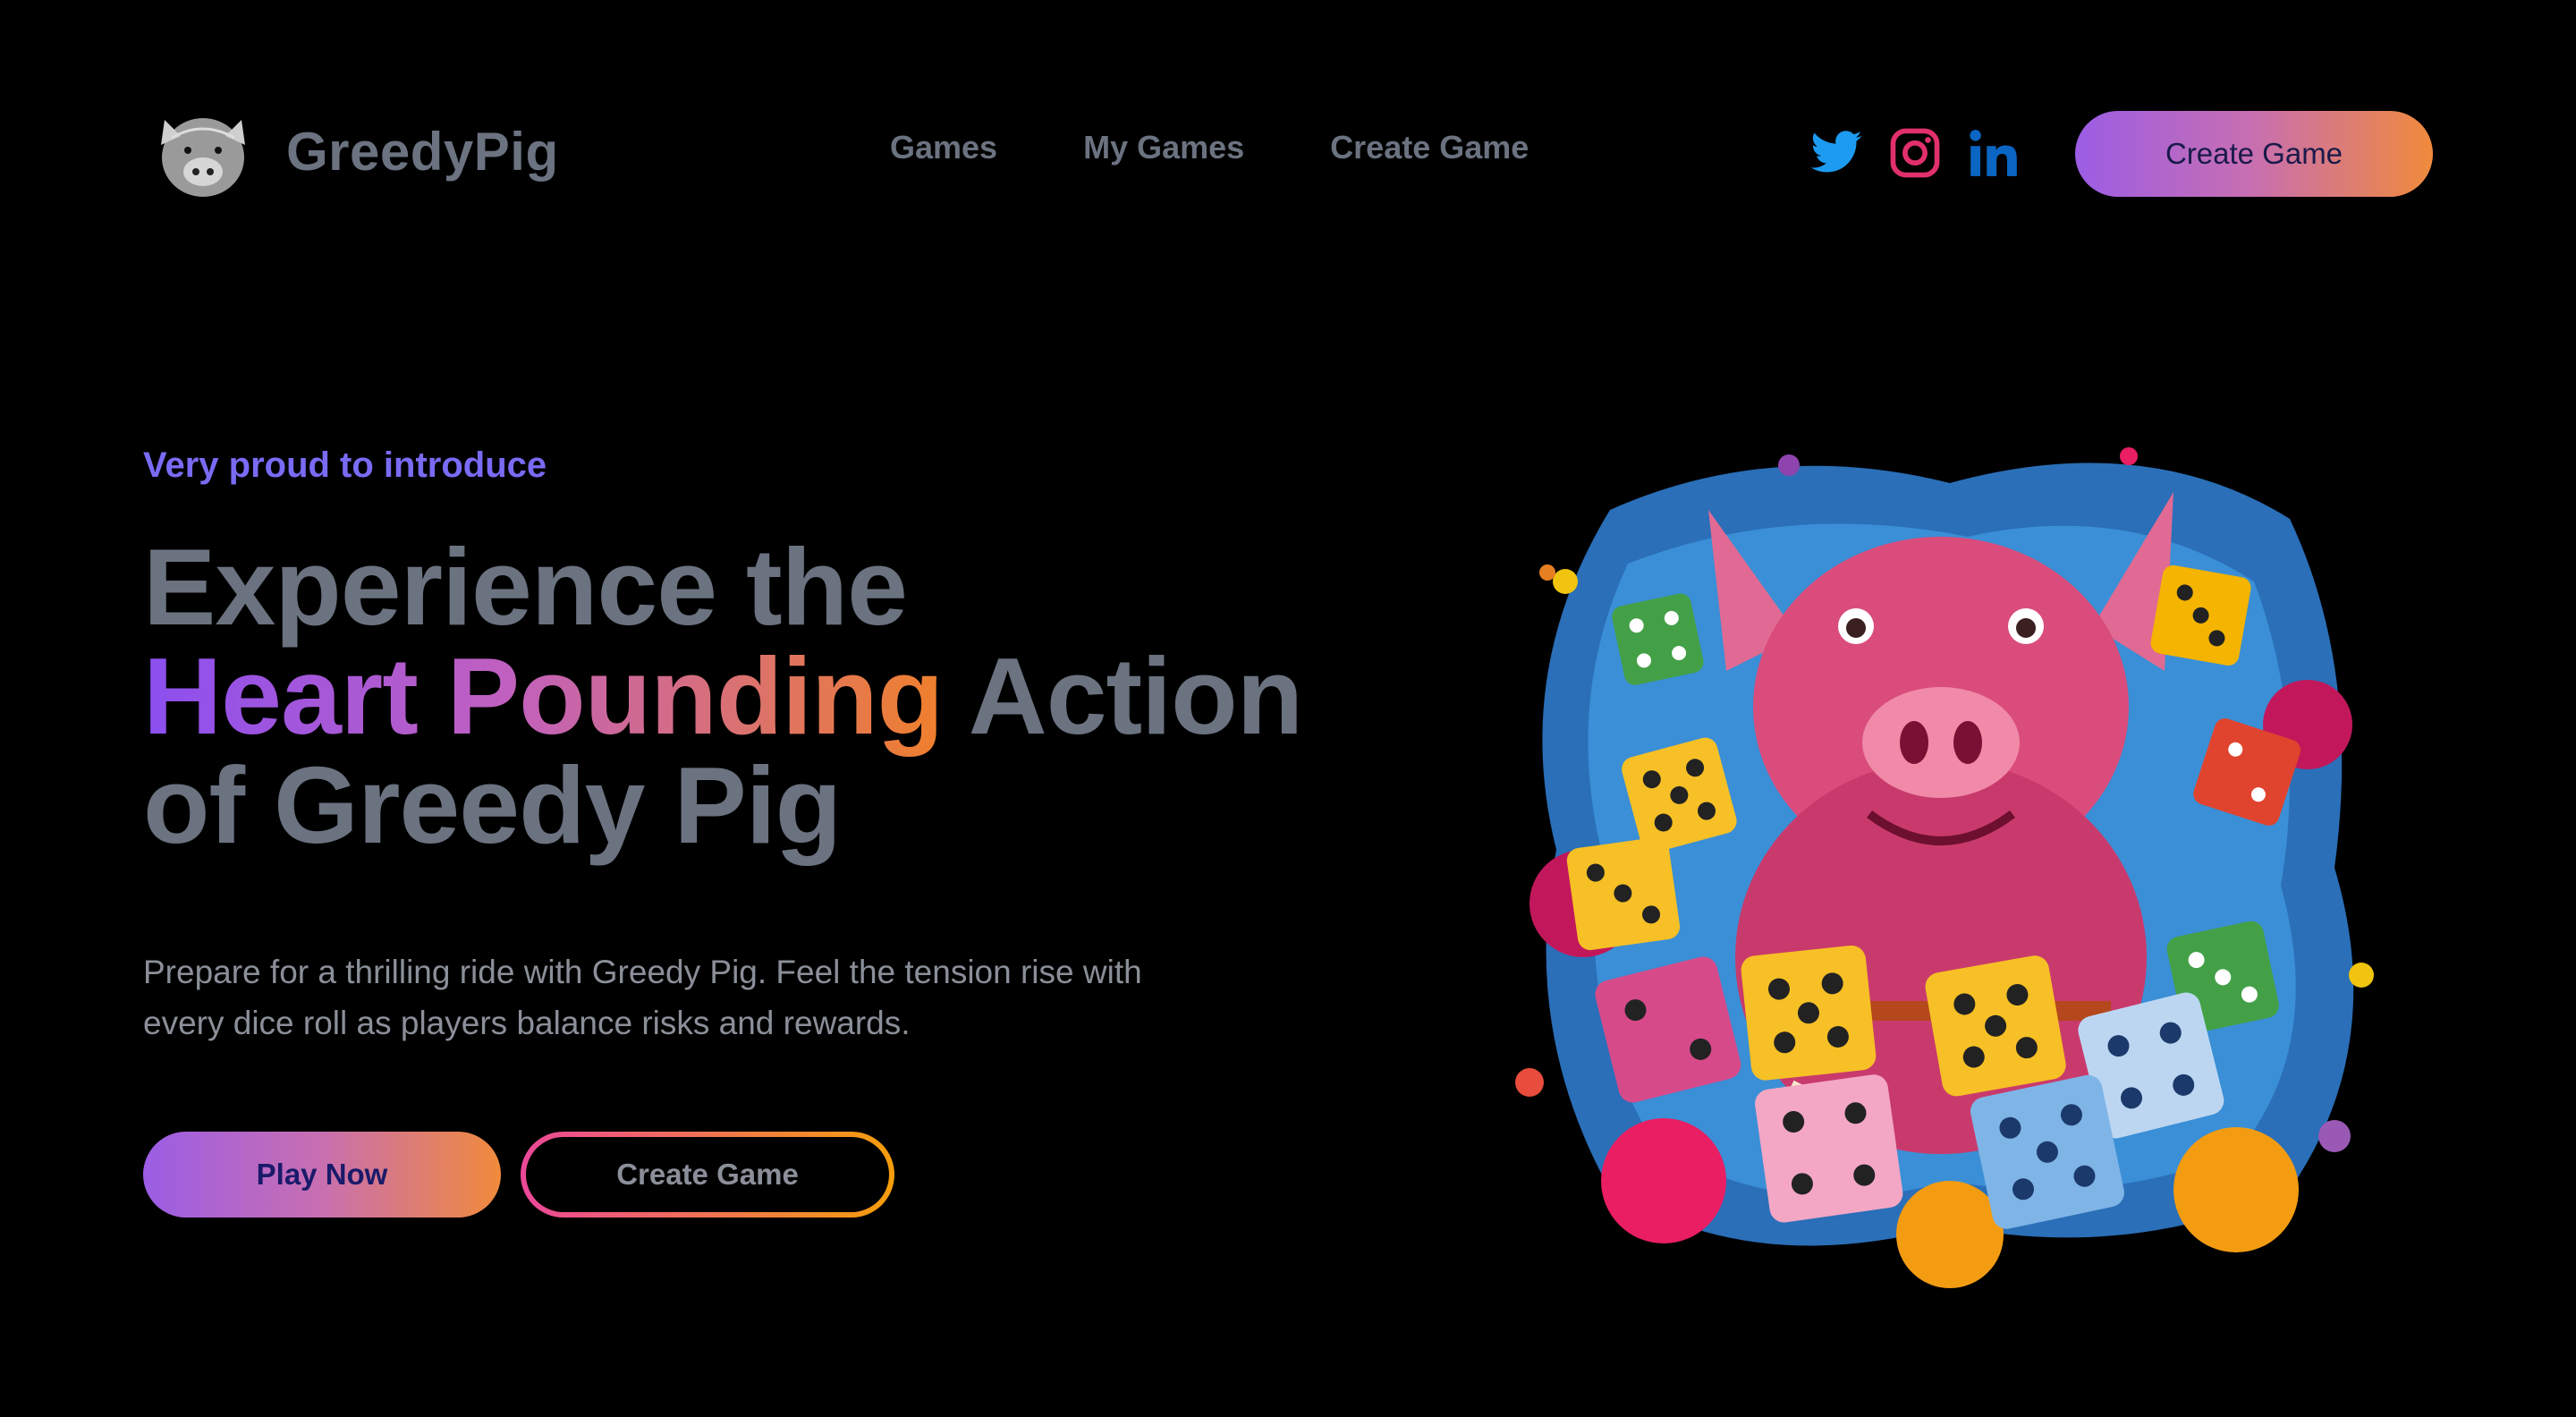  Describe the element at coordinates (518, 1175) in the screenshot. I see `hero-cta-row: Play Now Create Game` at that location.